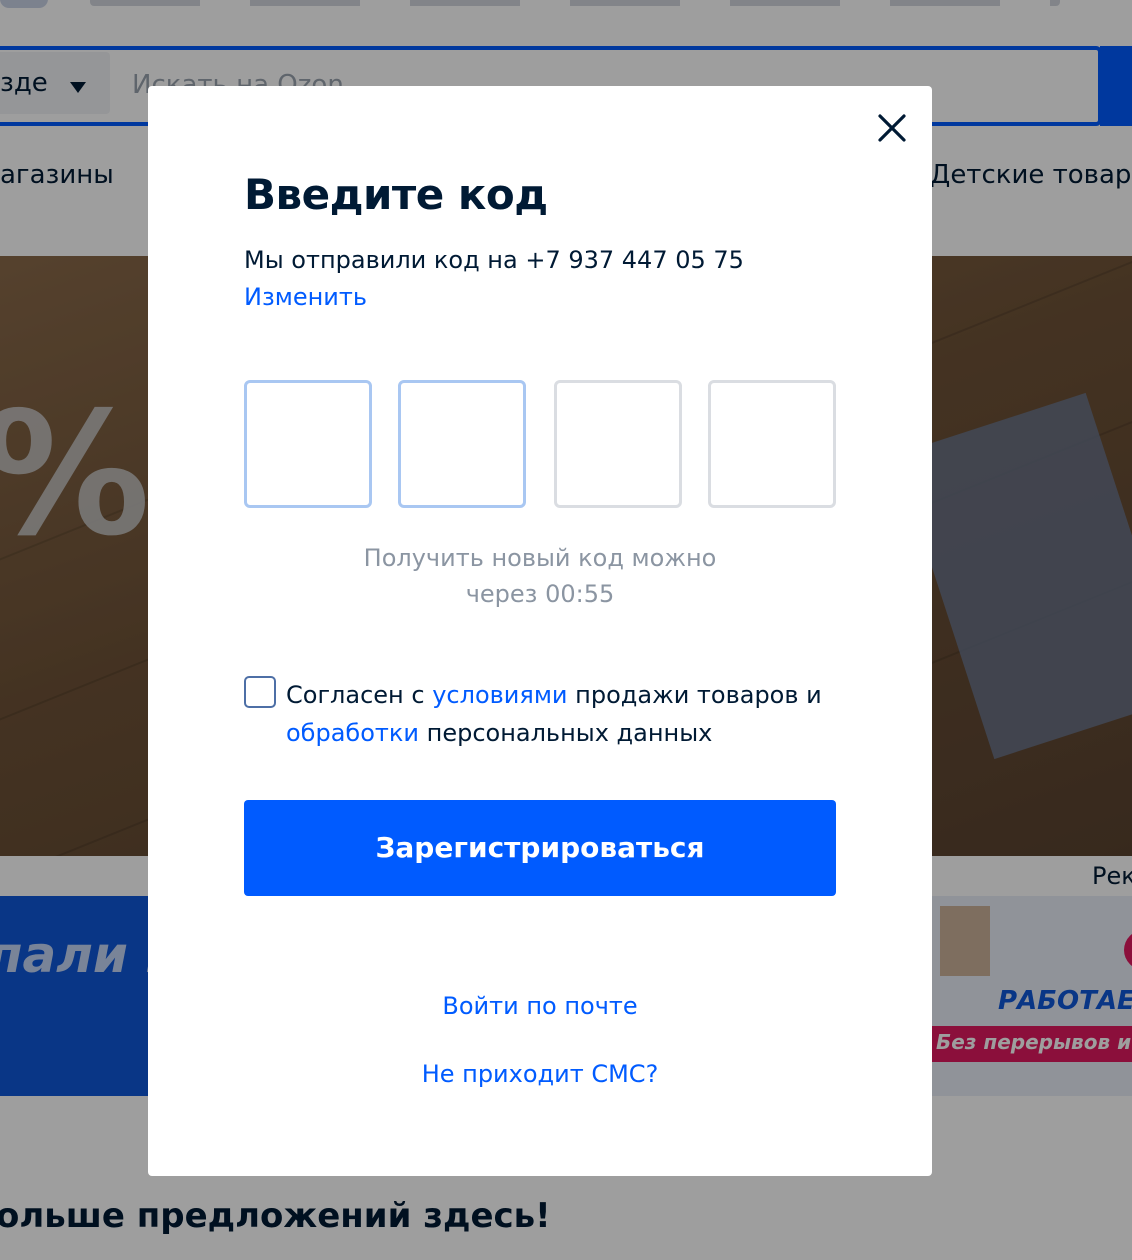 Image resolution: width=1132 pixels, height=1260 pixels. Describe the element at coordinates (698, 695) in the screenshot. I see `agreement-text-2: продажи товаров и` at that location.